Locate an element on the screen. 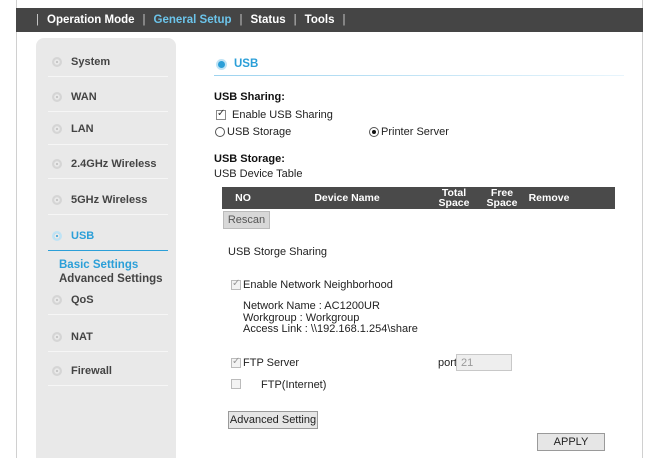 The width and height of the screenshot is (651, 458). sidebar-item-2-4ghz-wireless: 2.4GHz Wireless is located at coordinates (106, 164).